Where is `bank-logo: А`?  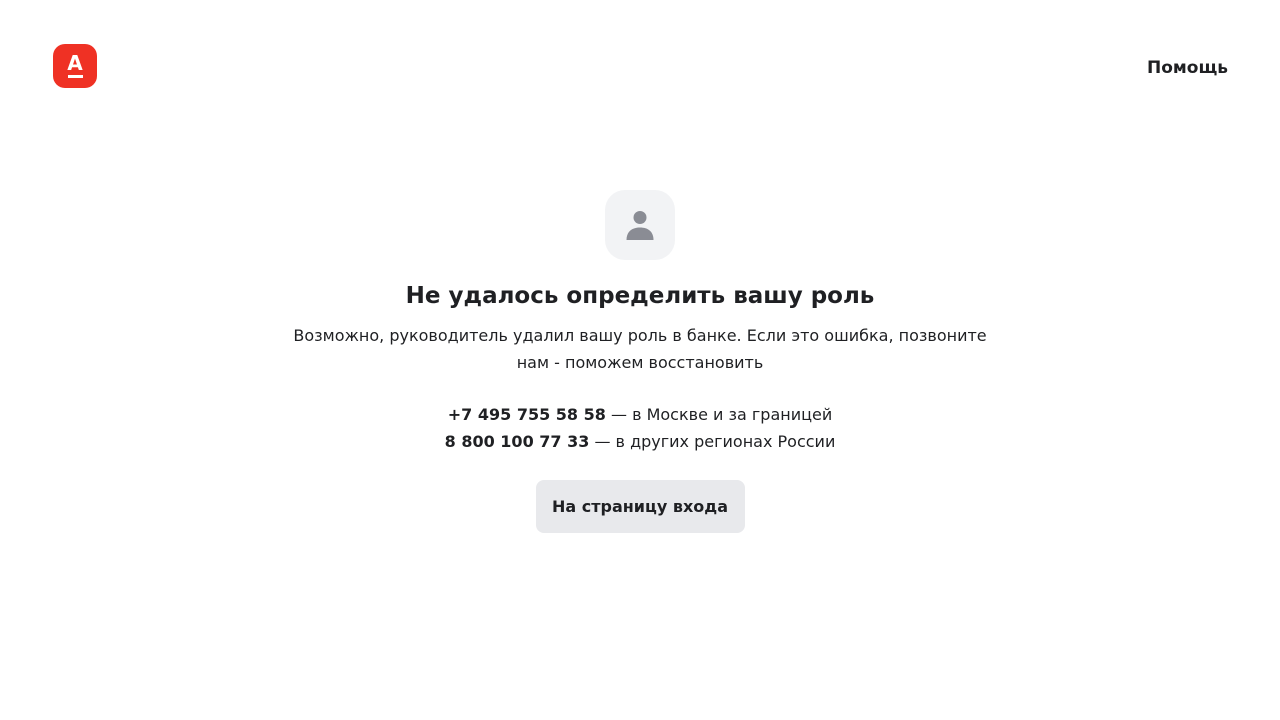 bank-logo: А is located at coordinates (75, 66).